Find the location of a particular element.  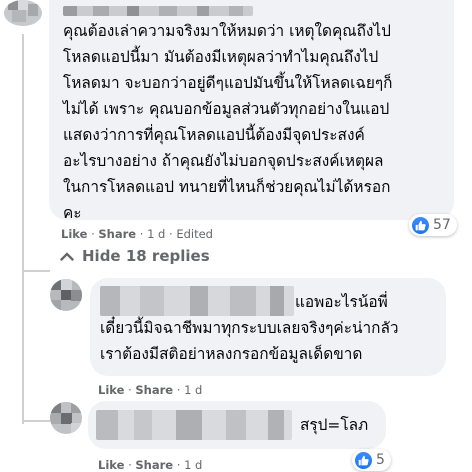

reply-text: สรุป=โลภ is located at coordinates (334, 425).